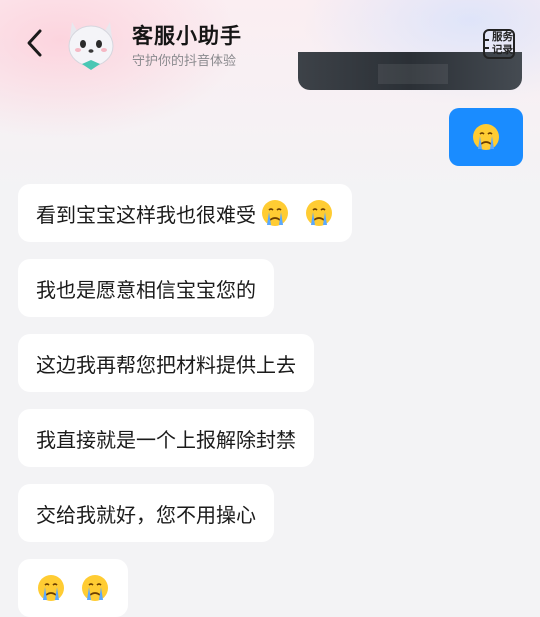  Describe the element at coordinates (187, 36) in the screenshot. I see `chat-title: 客服小助手` at that location.